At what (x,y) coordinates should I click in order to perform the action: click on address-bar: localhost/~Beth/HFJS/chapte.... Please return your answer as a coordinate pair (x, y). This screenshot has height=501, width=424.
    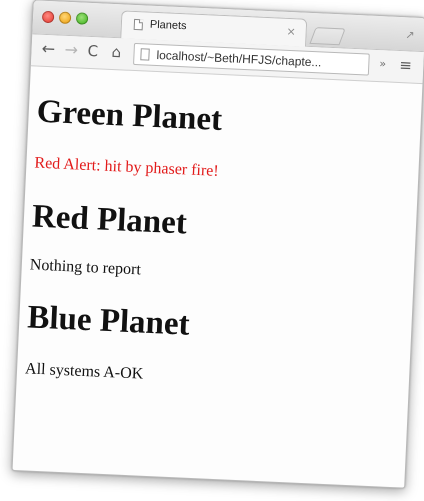
    Looking at the image, I should click on (251, 59).